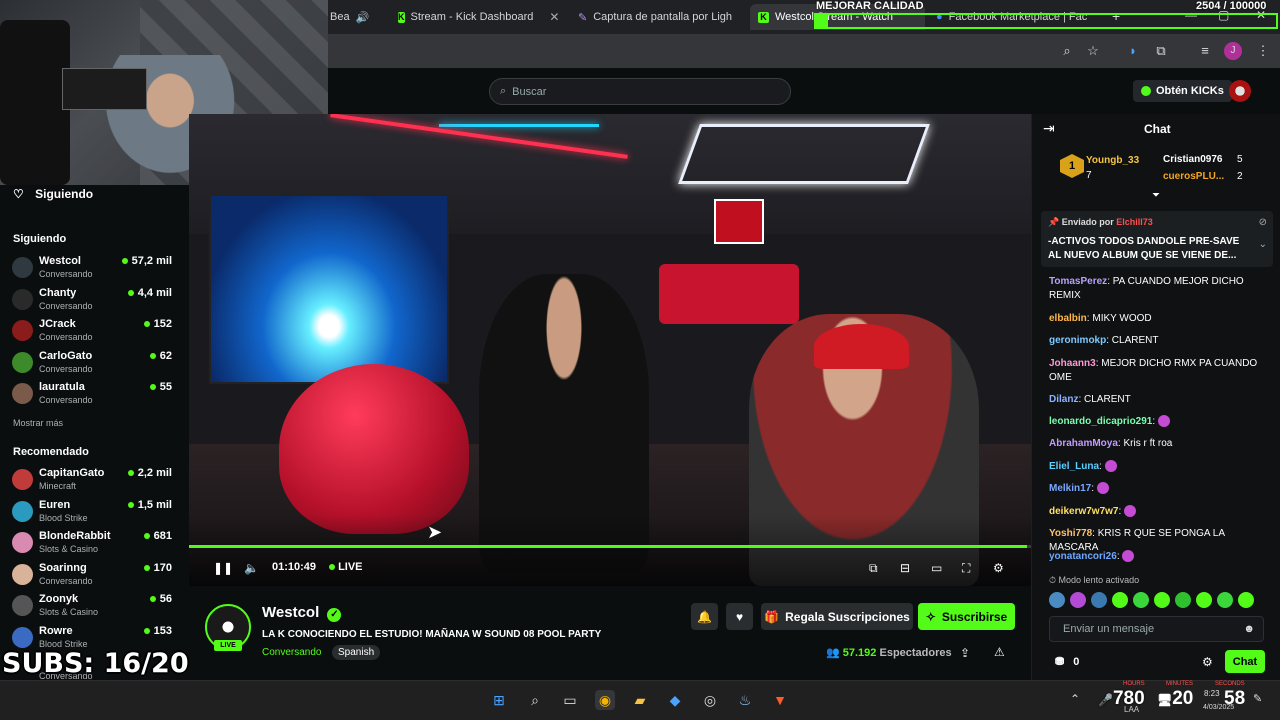 The height and width of the screenshot is (720, 1280). Describe the element at coordinates (704, 616) in the screenshot. I see `notifications-button: 🔔` at that location.